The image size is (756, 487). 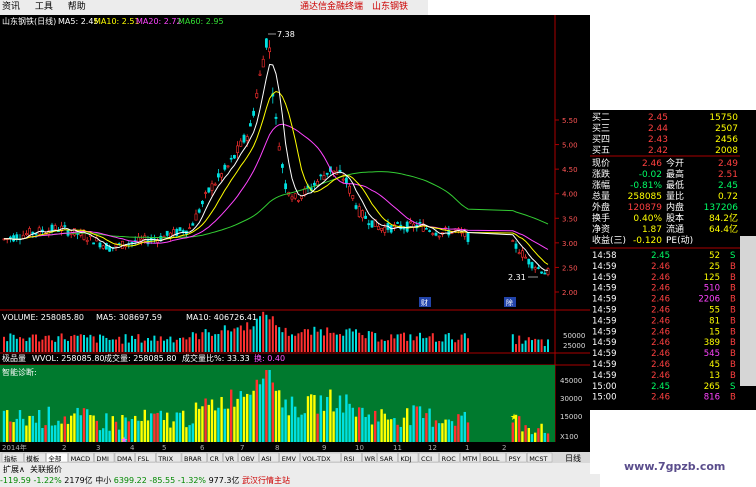 What do you see at coordinates (601, 163) in the screenshot?
I see `stat-label: 现价` at bounding box center [601, 163].